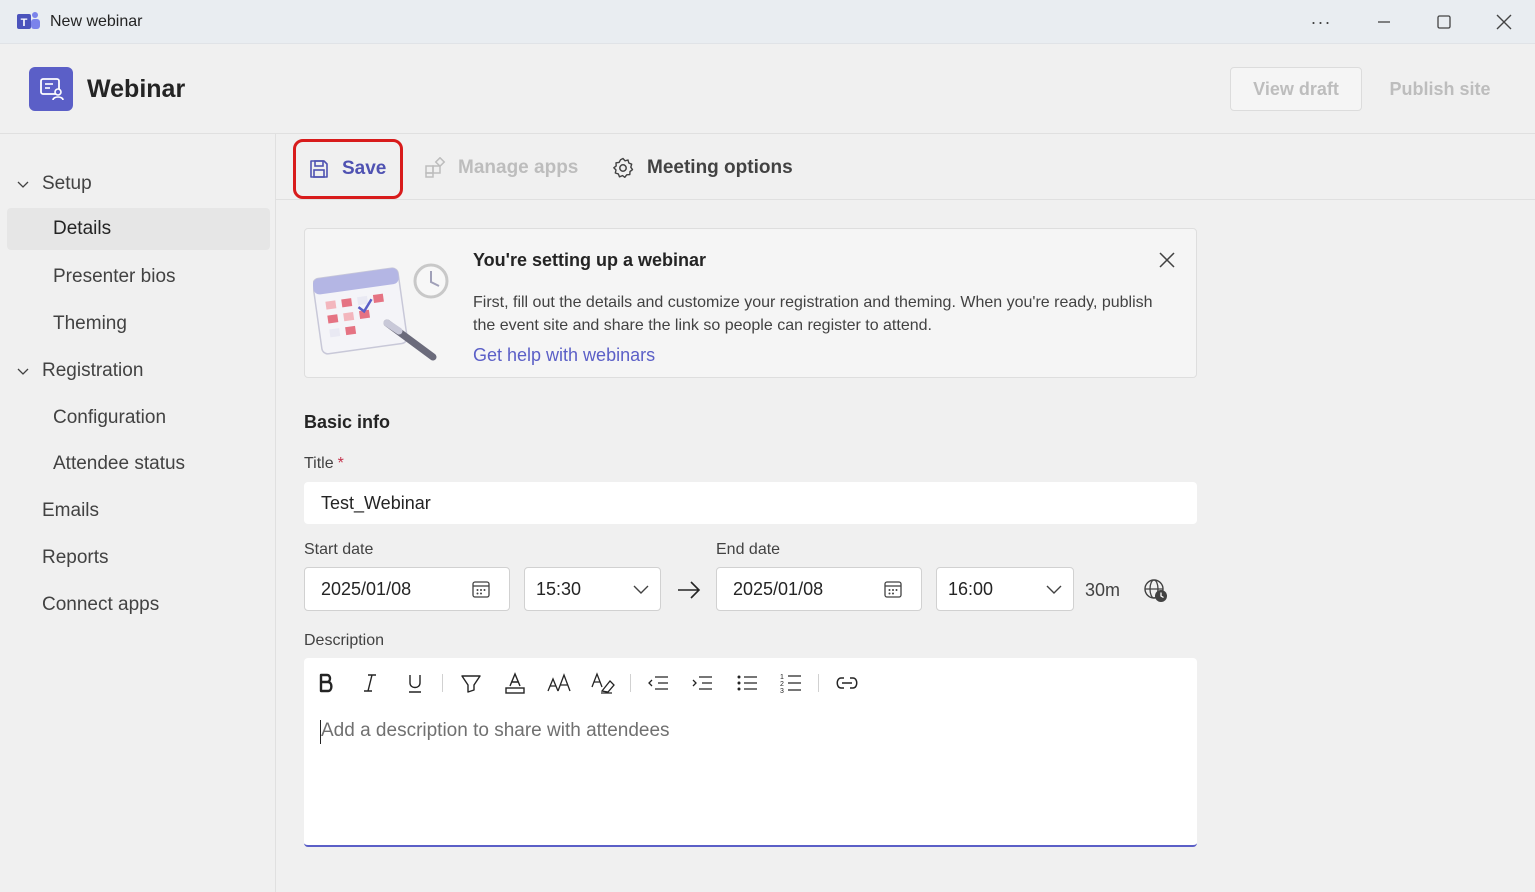  What do you see at coordinates (114, 276) in the screenshot?
I see `sidebar-item-label: Presenter bios` at bounding box center [114, 276].